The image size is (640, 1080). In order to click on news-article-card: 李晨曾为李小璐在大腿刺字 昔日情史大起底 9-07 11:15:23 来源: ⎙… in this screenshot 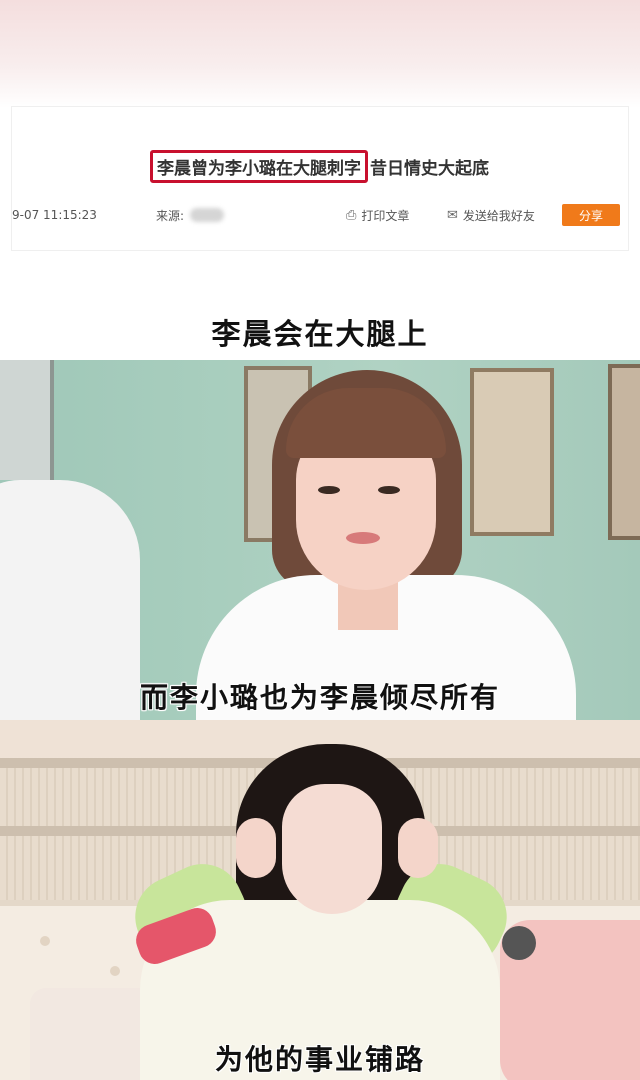, I will do `click(320, 178)`.